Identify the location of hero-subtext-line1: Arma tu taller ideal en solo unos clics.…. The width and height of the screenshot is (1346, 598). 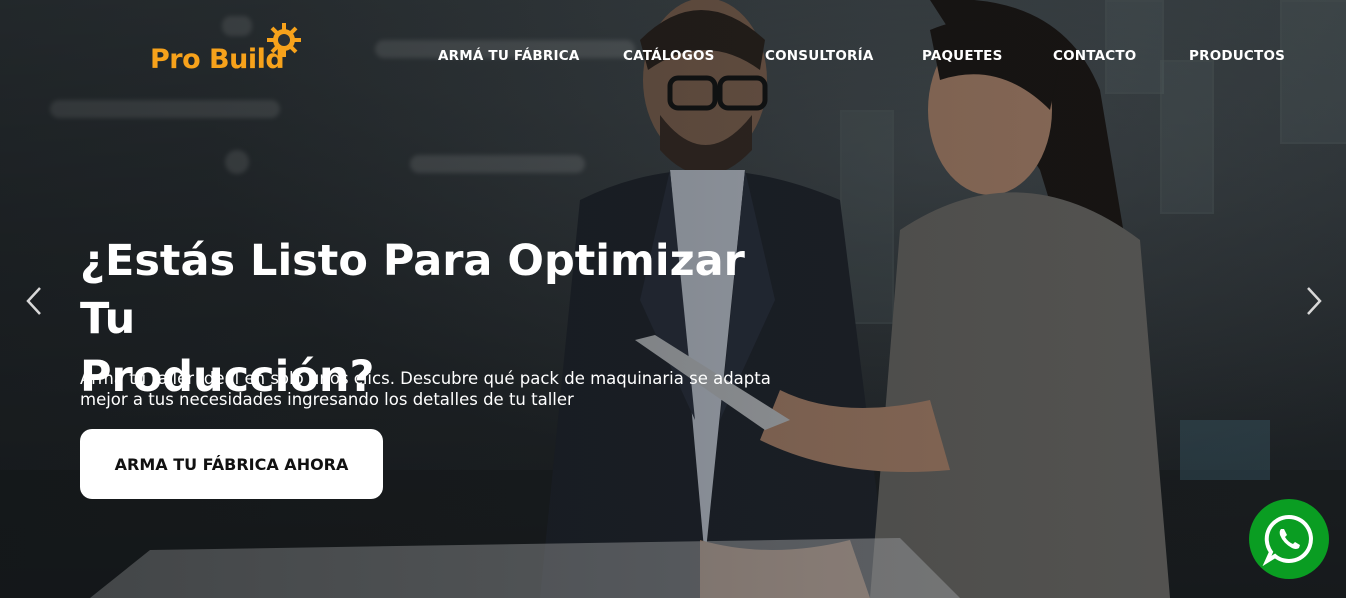
(425, 378).